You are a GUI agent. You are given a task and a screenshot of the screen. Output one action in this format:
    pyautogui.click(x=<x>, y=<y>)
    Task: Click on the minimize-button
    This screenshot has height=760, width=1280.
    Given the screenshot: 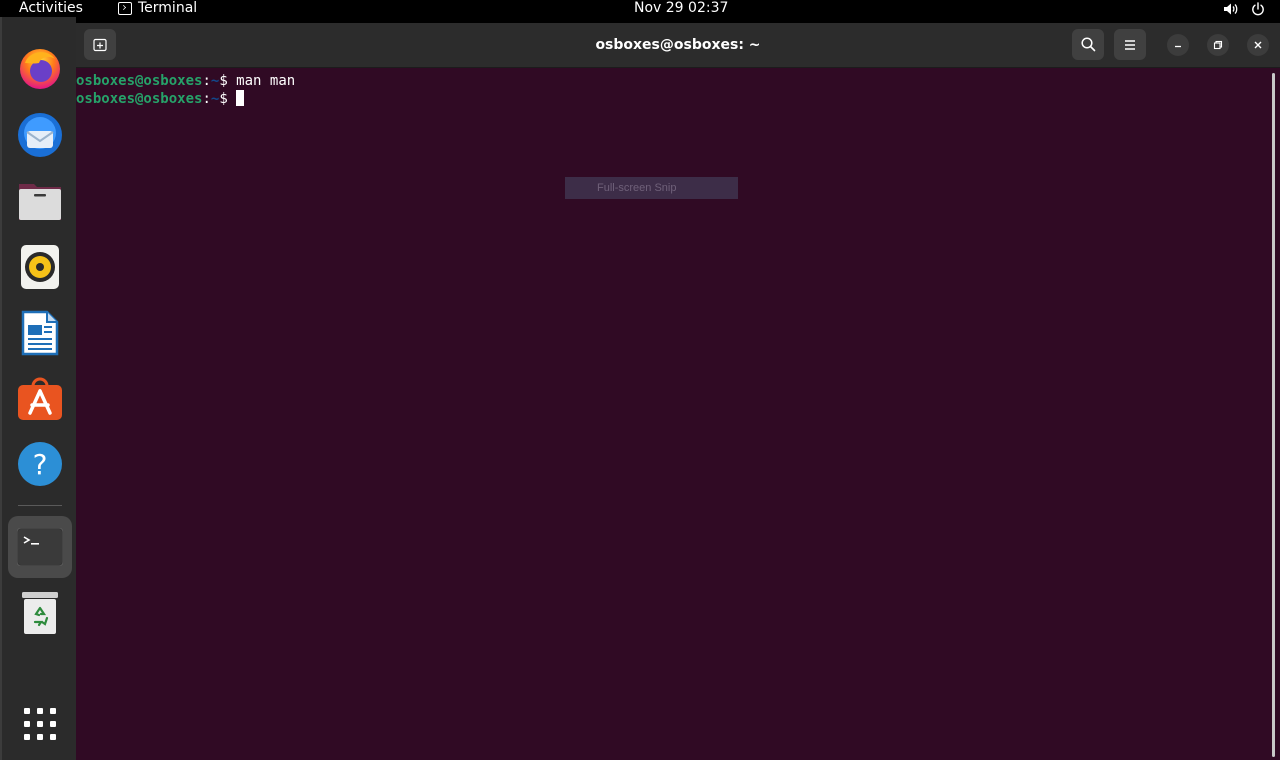 What is the action you would take?
    pyautogui.click(x=1178, y=45)
    